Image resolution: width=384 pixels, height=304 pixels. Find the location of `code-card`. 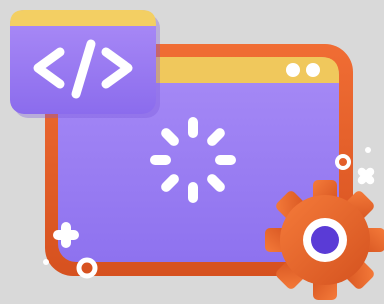

code-card is located at coordinates (85, 64).